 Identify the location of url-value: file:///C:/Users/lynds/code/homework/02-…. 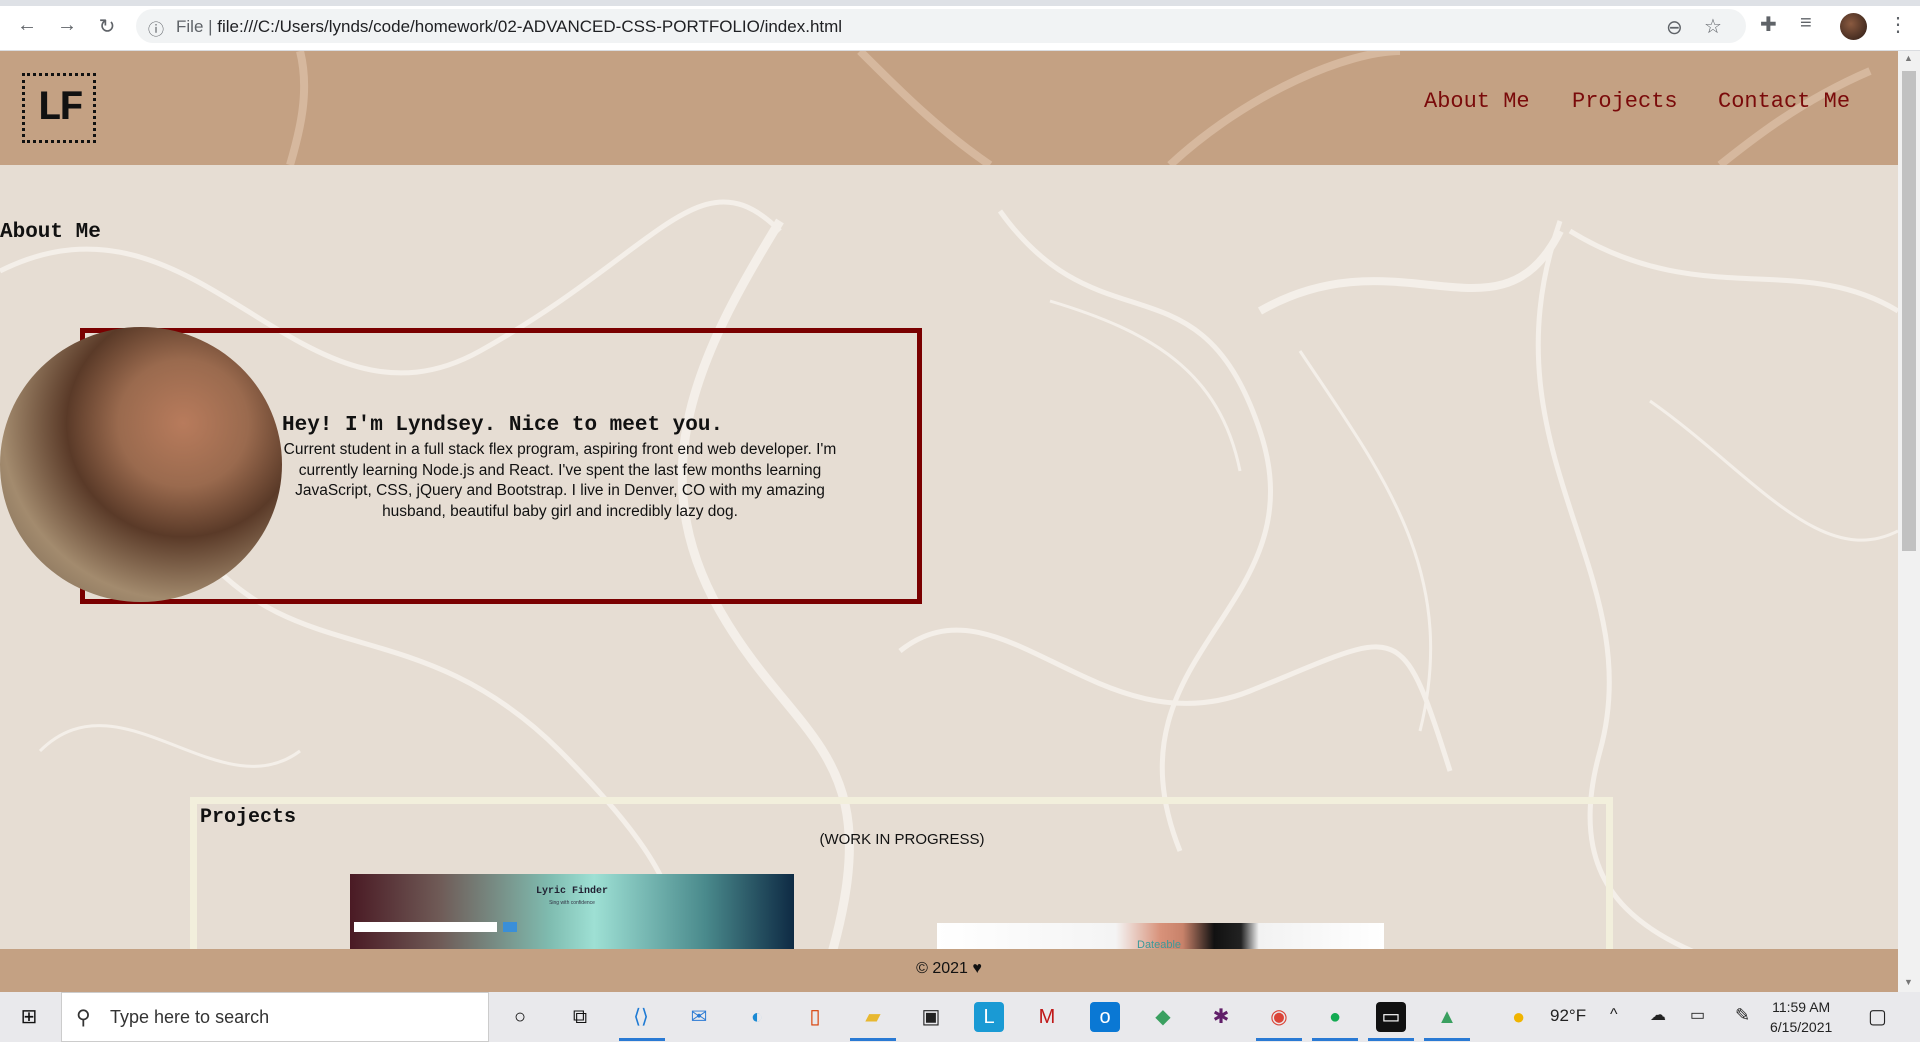
(530, 26).